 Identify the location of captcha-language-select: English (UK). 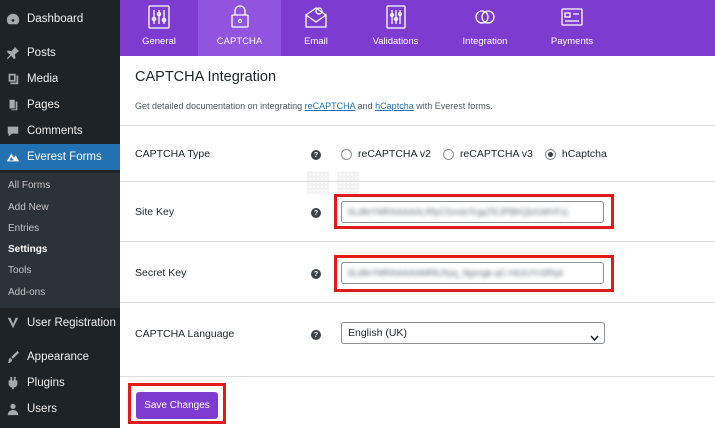
(473, 333).